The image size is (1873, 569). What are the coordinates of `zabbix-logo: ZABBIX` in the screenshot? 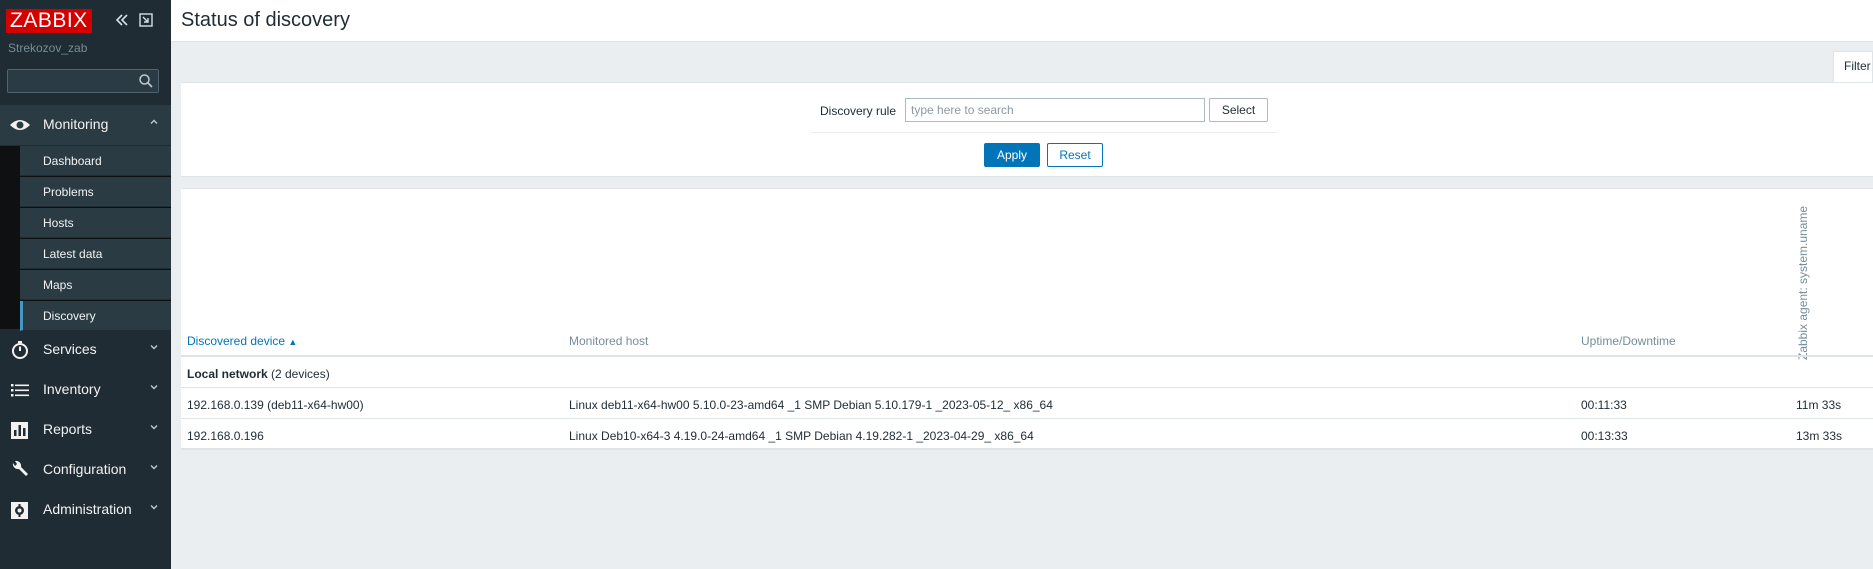 It's located at (49, 21).